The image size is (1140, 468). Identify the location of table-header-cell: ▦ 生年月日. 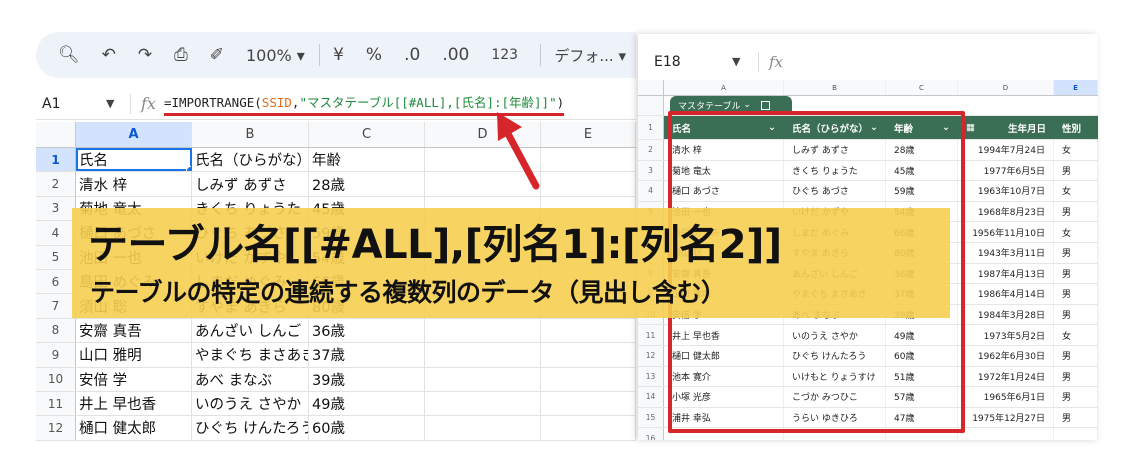
(1006, 127).